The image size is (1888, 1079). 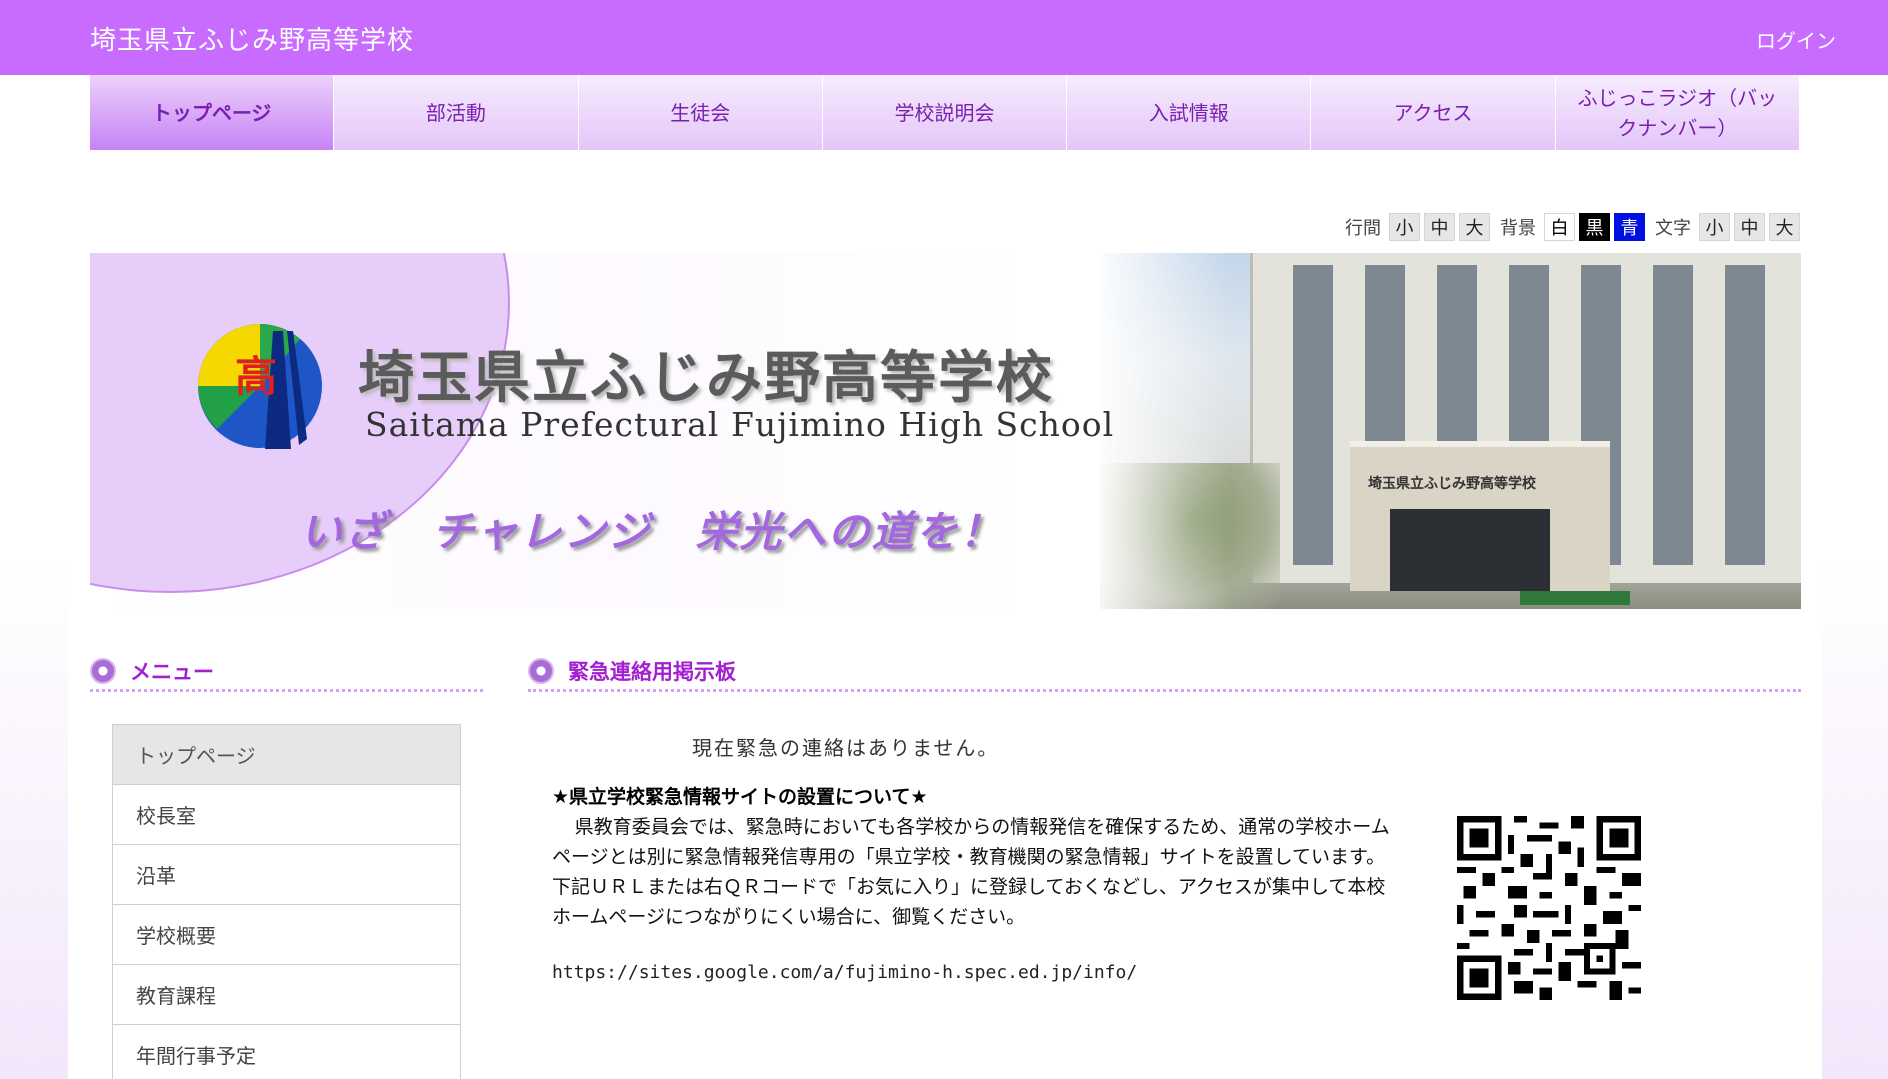 I want to click on top-bar: 埼玉県立ふじみ野高等学校 ログイン, so click(x=944, y=37).